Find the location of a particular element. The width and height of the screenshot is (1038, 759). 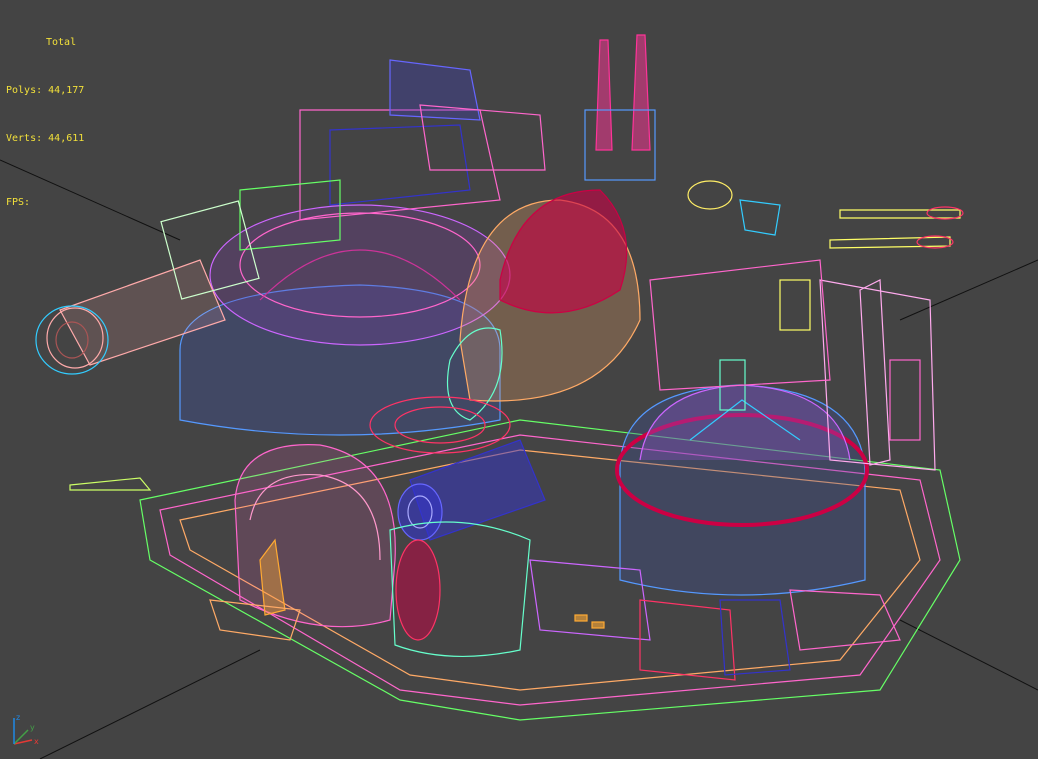

stats-header: Total is located at coordinates (61, 42).